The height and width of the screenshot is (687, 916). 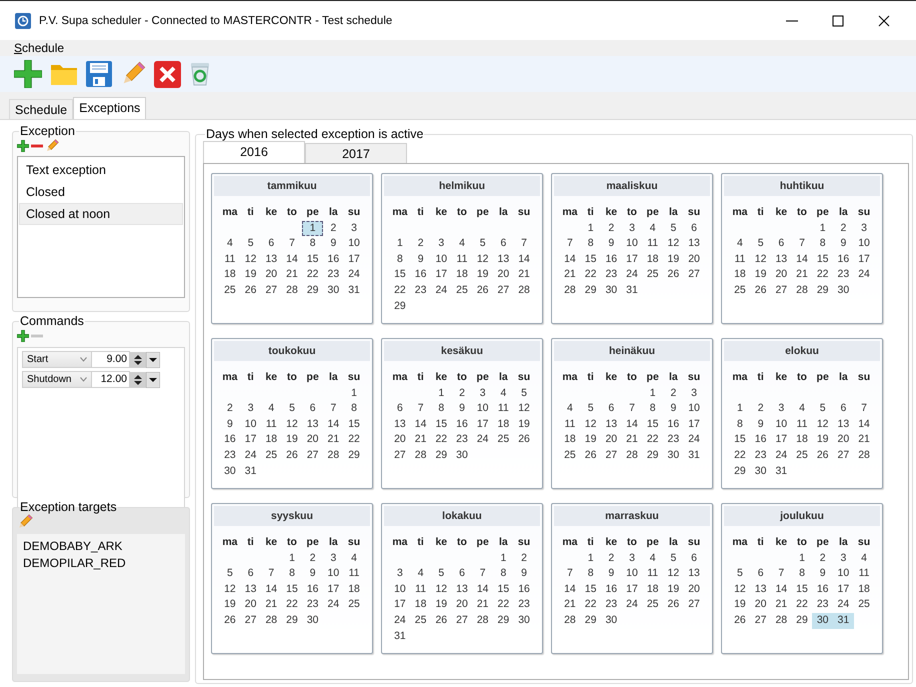 What do you see at coordinates (99, 74) in the screenshot?
I see `floppy-icon` at bounding box center [99, 74].